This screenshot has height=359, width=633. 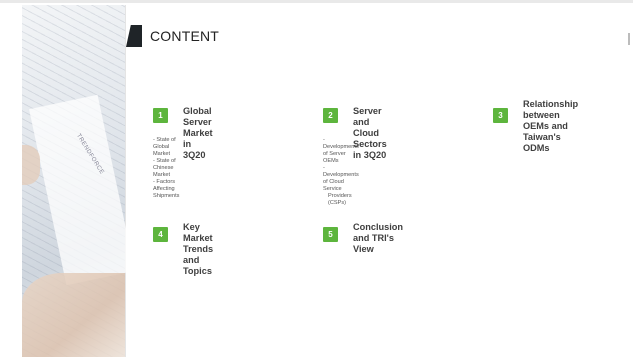 What do you see at coordinates (316, 1) in the screenshot?
I see `top-divider` at bounding box center [316, 1].